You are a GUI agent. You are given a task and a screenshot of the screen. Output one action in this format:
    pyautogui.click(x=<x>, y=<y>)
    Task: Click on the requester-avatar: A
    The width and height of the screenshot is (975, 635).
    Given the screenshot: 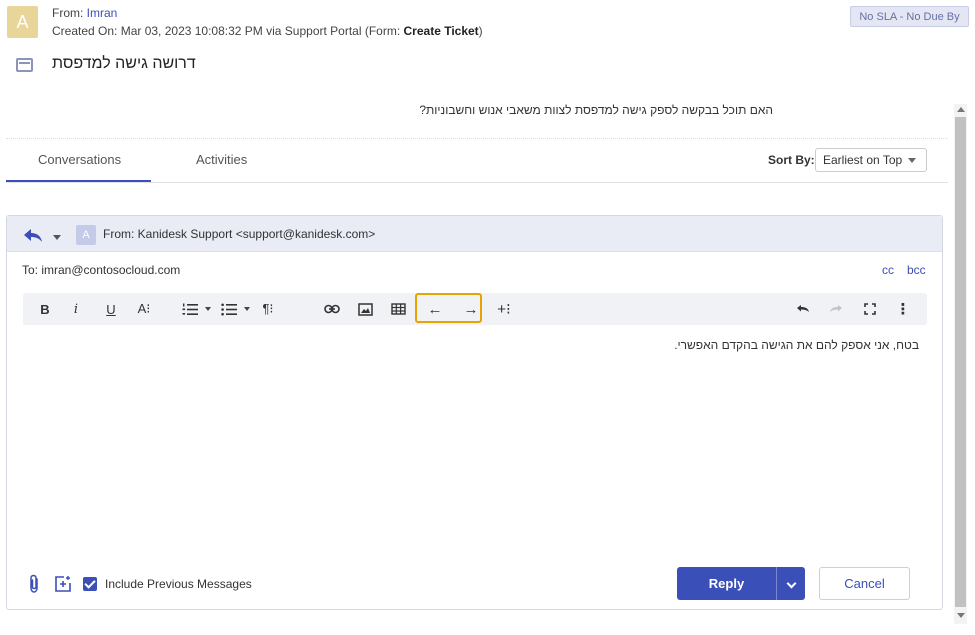 What is the action you would take?
    pyautogui.click(x=22, y=22)
    